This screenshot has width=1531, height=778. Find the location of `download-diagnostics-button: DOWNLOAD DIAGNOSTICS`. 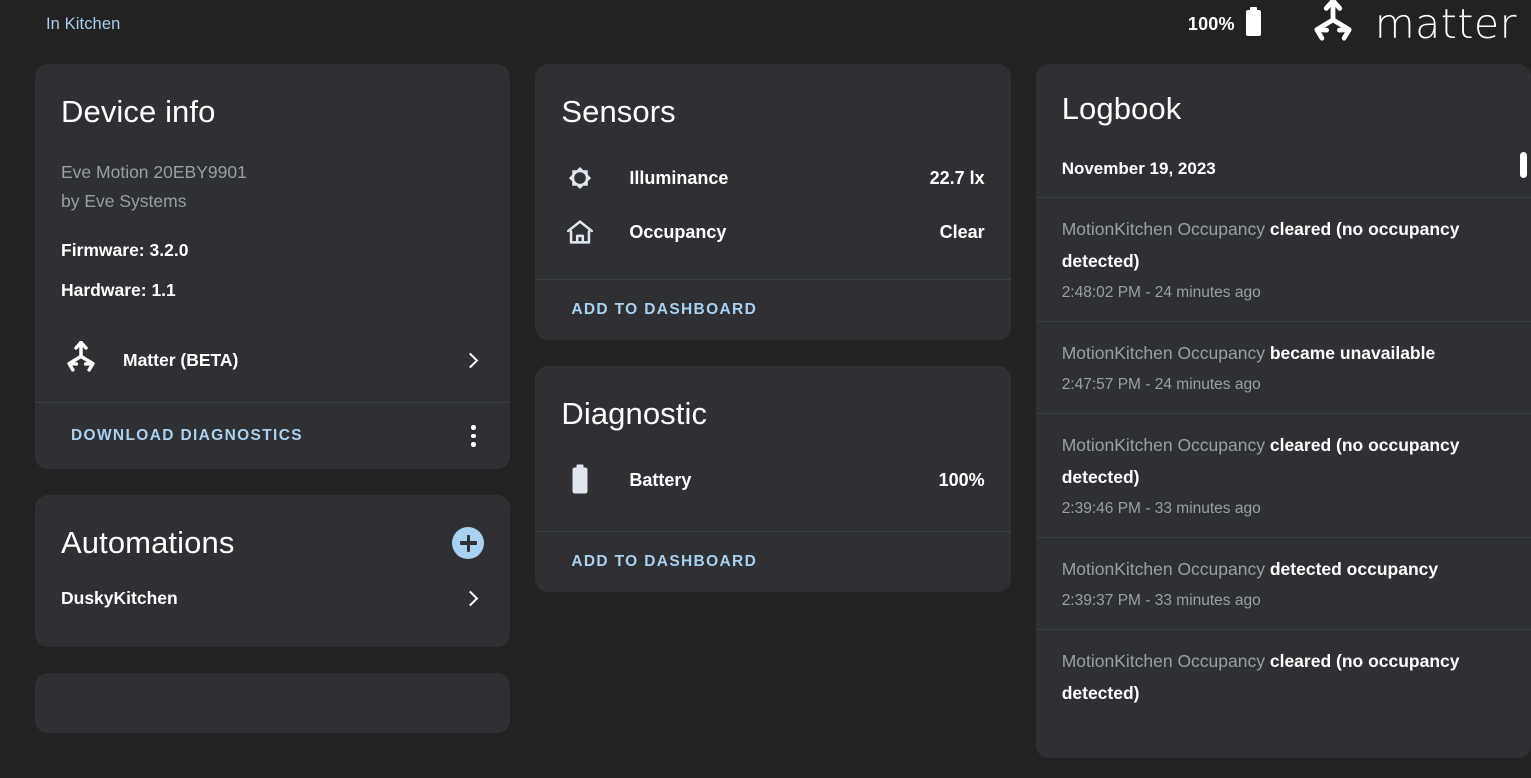

download-diagnostics-button: DOWNLOAD DIAGNOSTICS is located at coordinates (187, 436).